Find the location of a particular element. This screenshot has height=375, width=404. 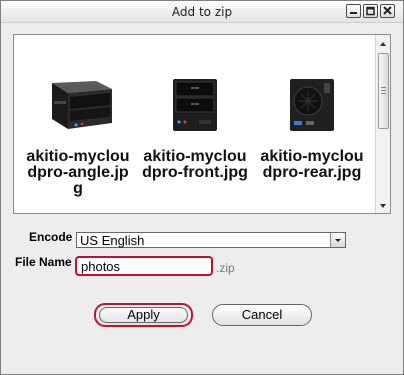

file-name: akitio-mycloudpro-rear.jpg is located at coordinates (312, 165).